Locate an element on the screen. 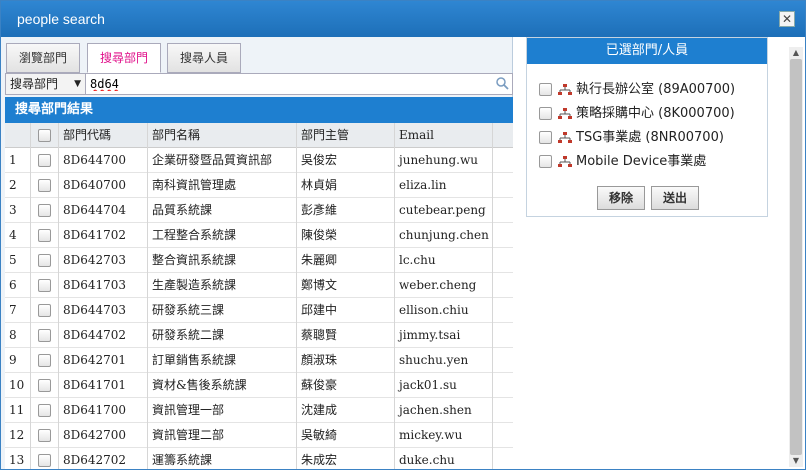  row-name: 資訊管理一部 is located at coordinates (222, 410).